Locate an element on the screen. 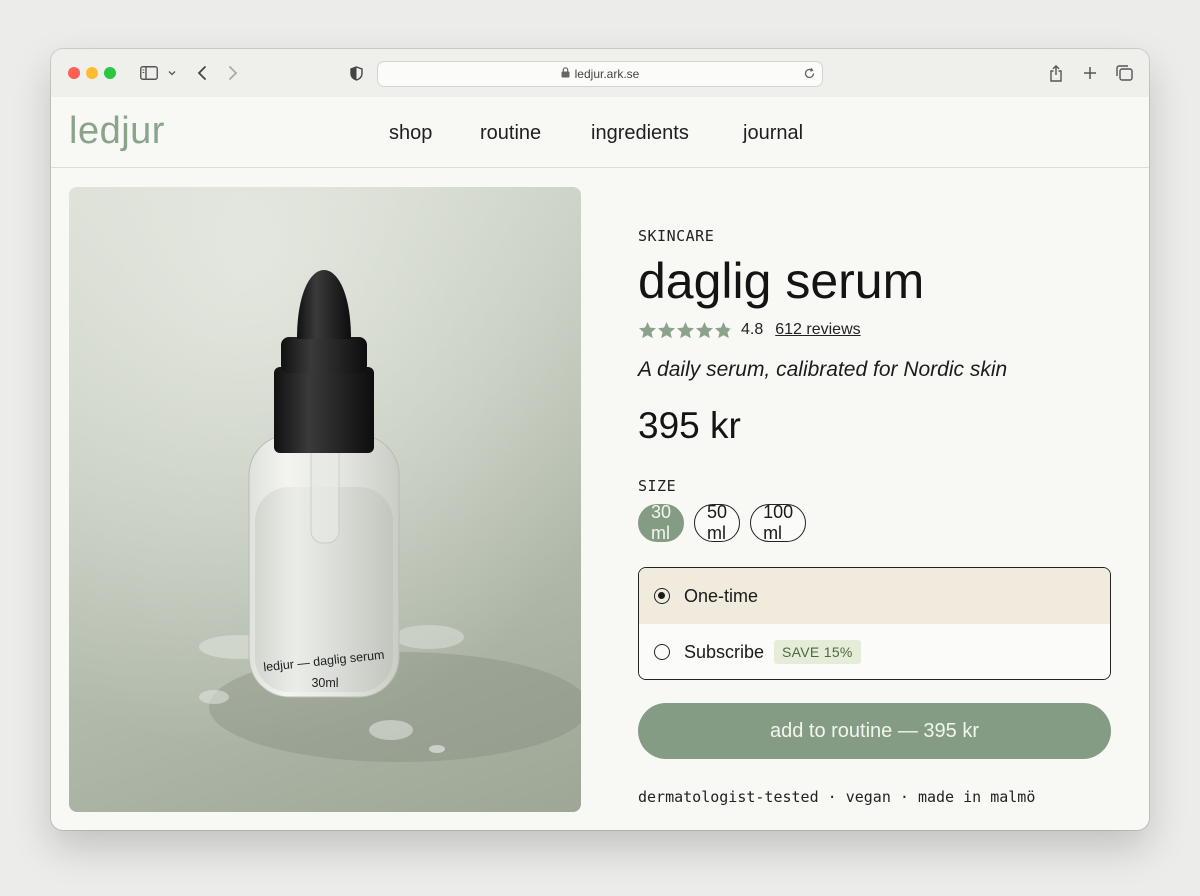  forward-icon is located at coordinates (233, 73).